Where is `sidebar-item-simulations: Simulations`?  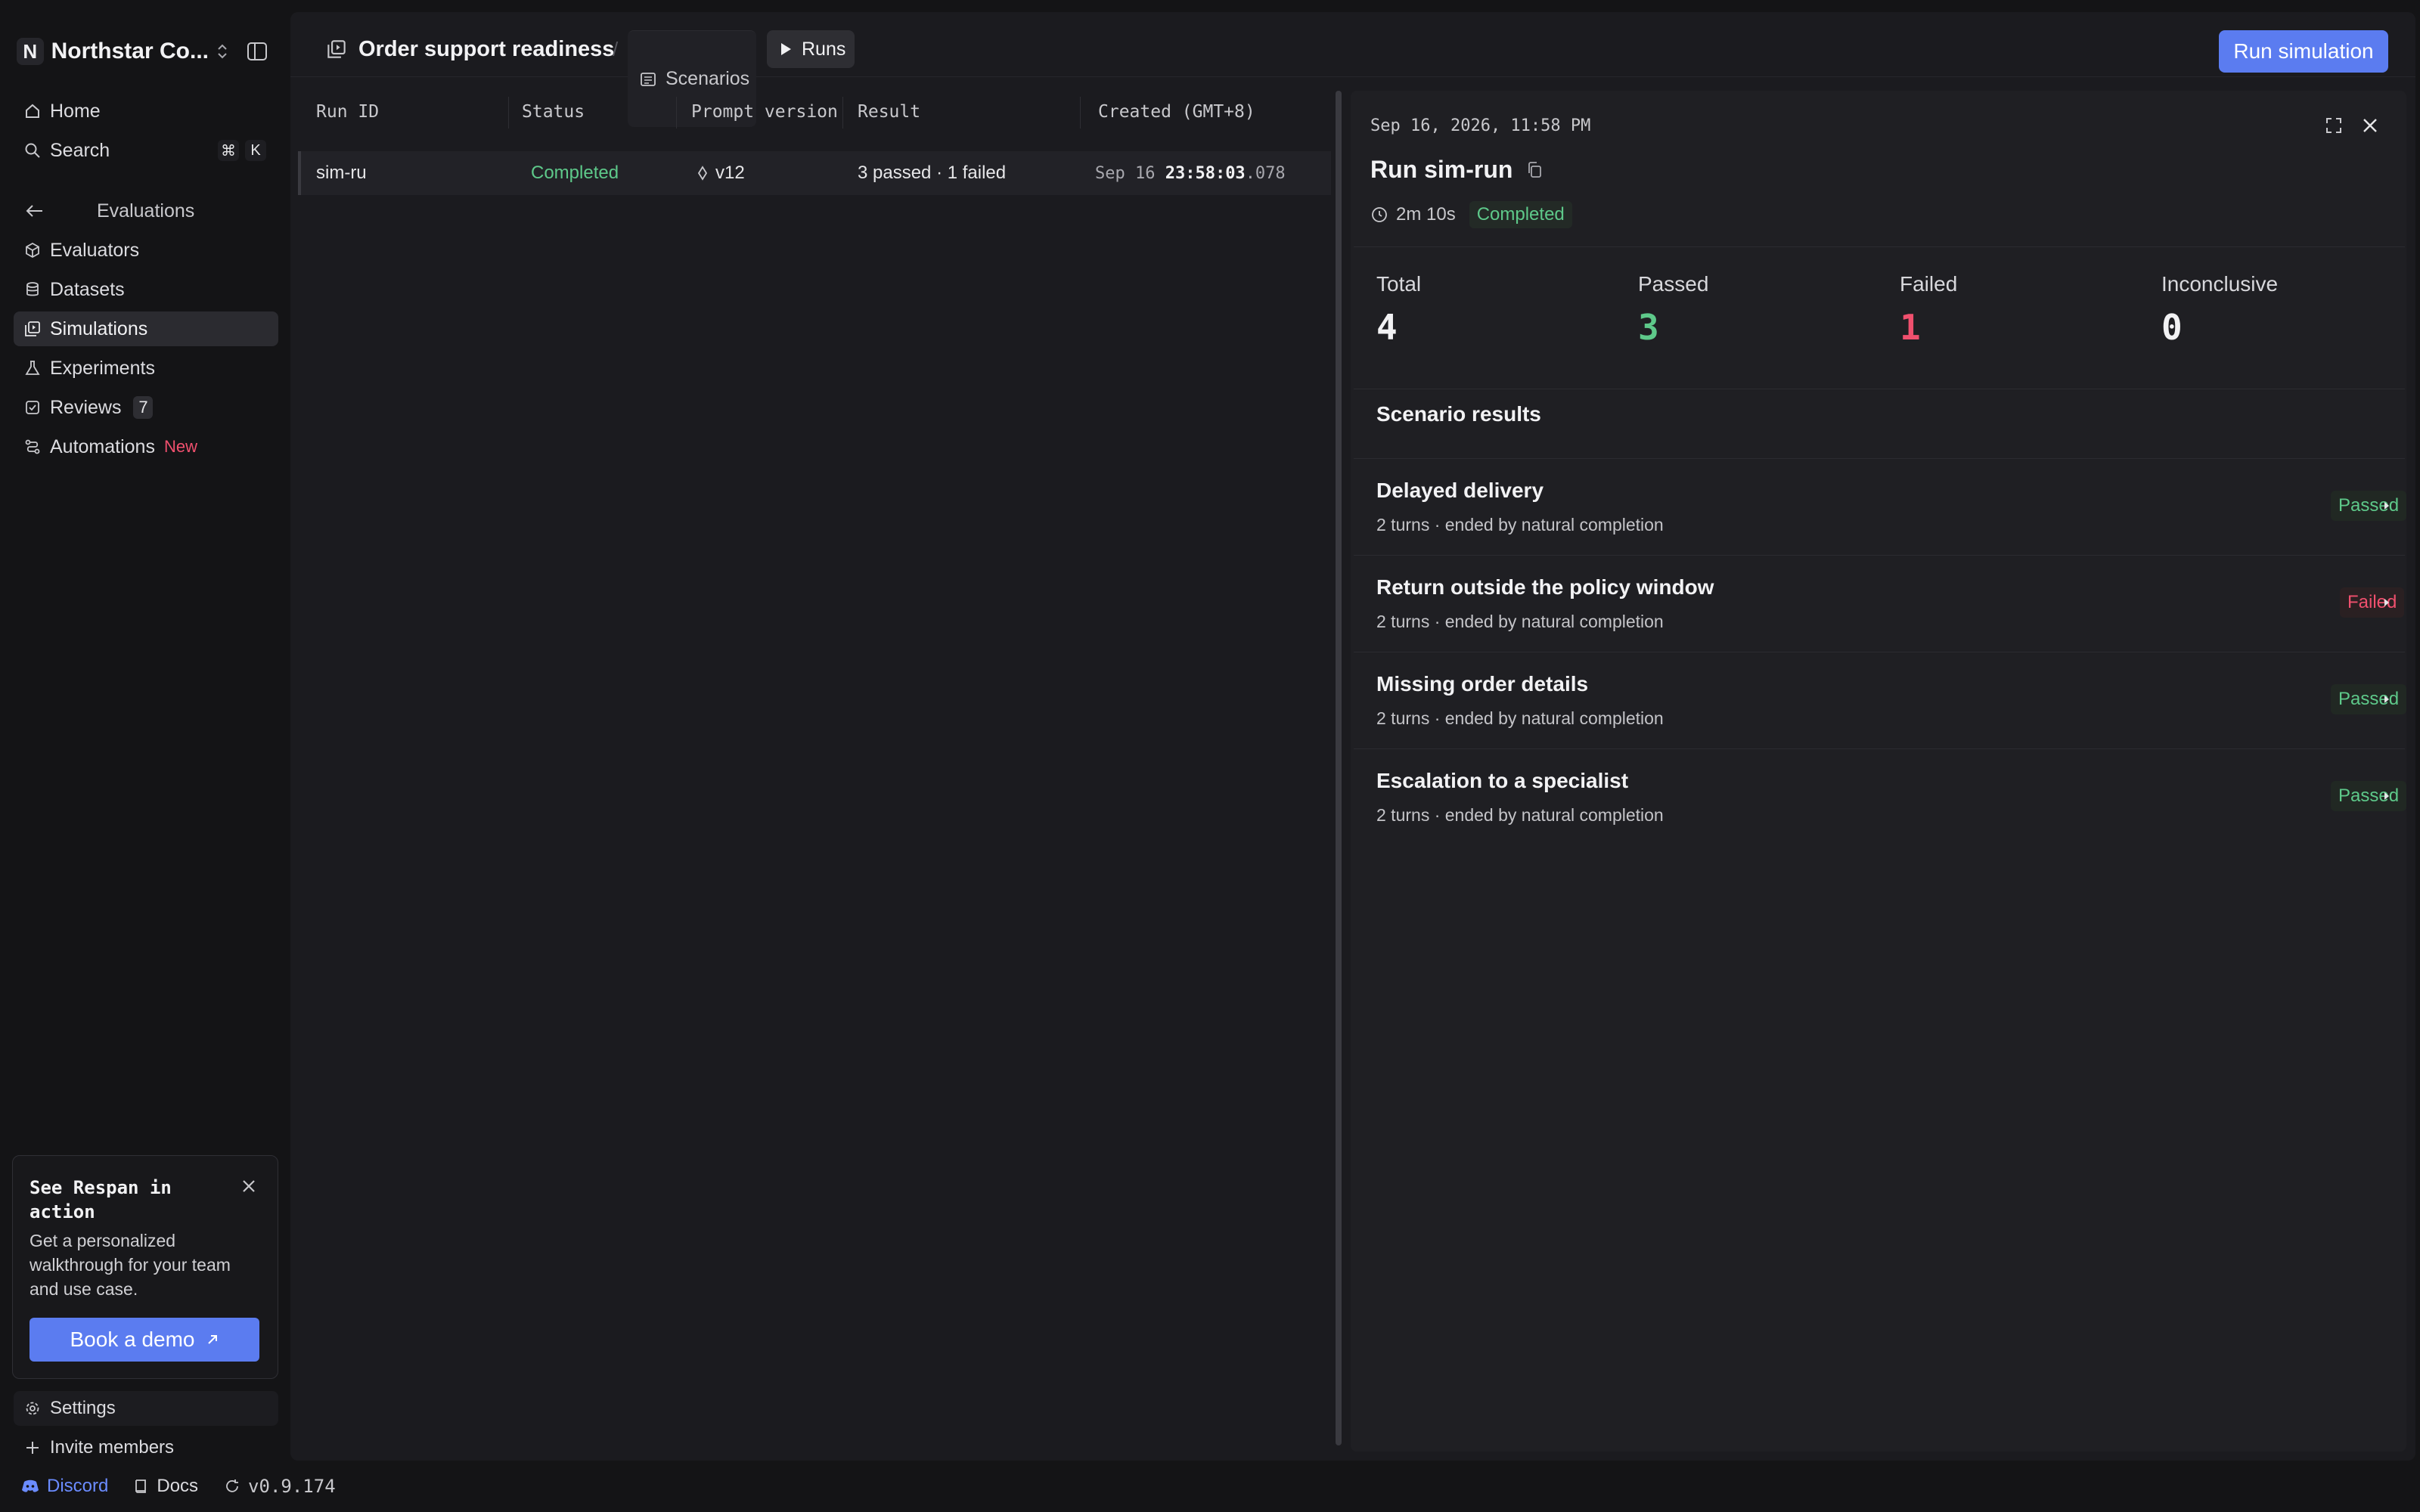 sidebar-item-simulations: Simulations is located at coordinates (146, 328).